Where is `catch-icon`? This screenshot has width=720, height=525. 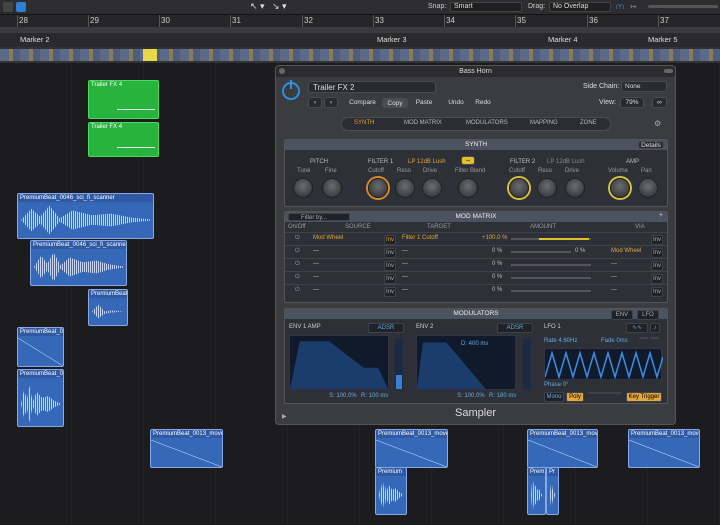
catch-icon is located at coordinates (21, 7).